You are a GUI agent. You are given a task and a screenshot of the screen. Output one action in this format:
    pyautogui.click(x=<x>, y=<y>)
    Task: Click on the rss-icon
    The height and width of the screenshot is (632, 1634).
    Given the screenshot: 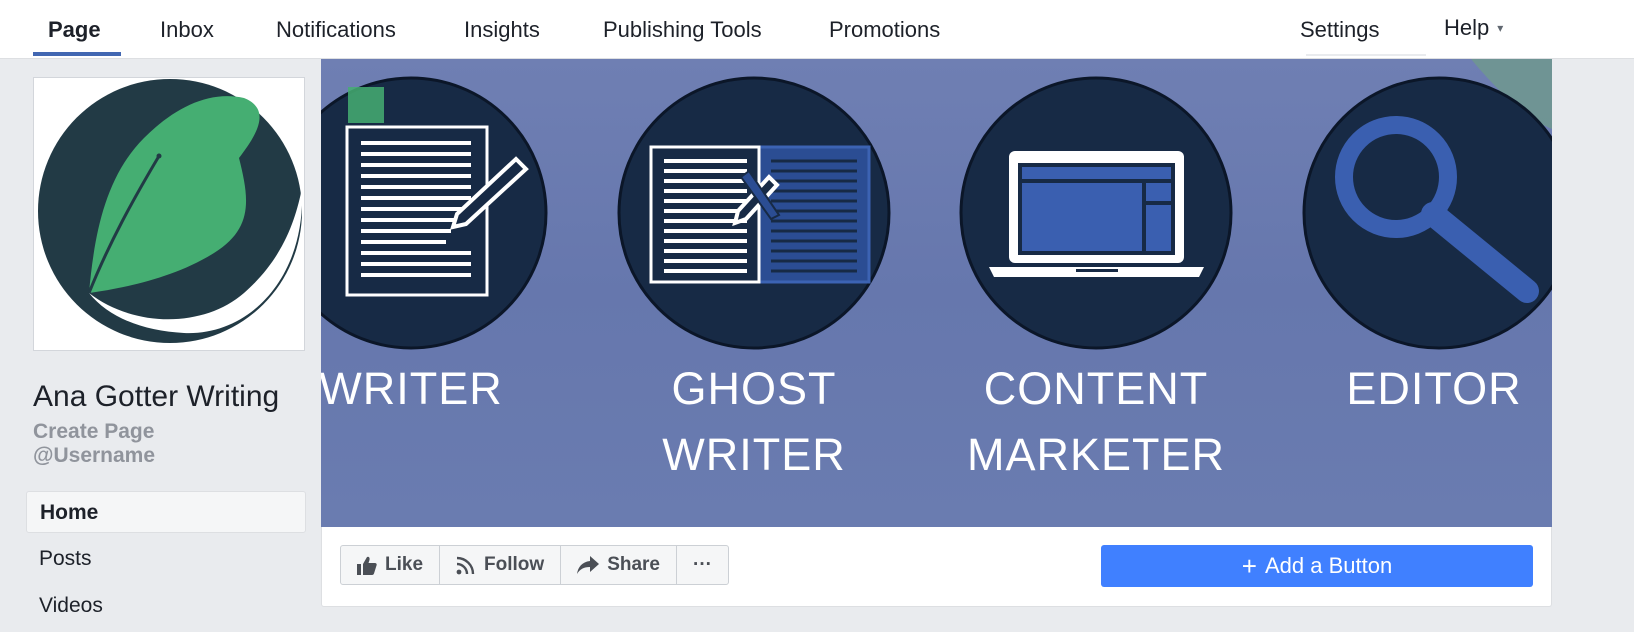 What is the action you would take?
    pyautogui.click(x=465, y=565)
    